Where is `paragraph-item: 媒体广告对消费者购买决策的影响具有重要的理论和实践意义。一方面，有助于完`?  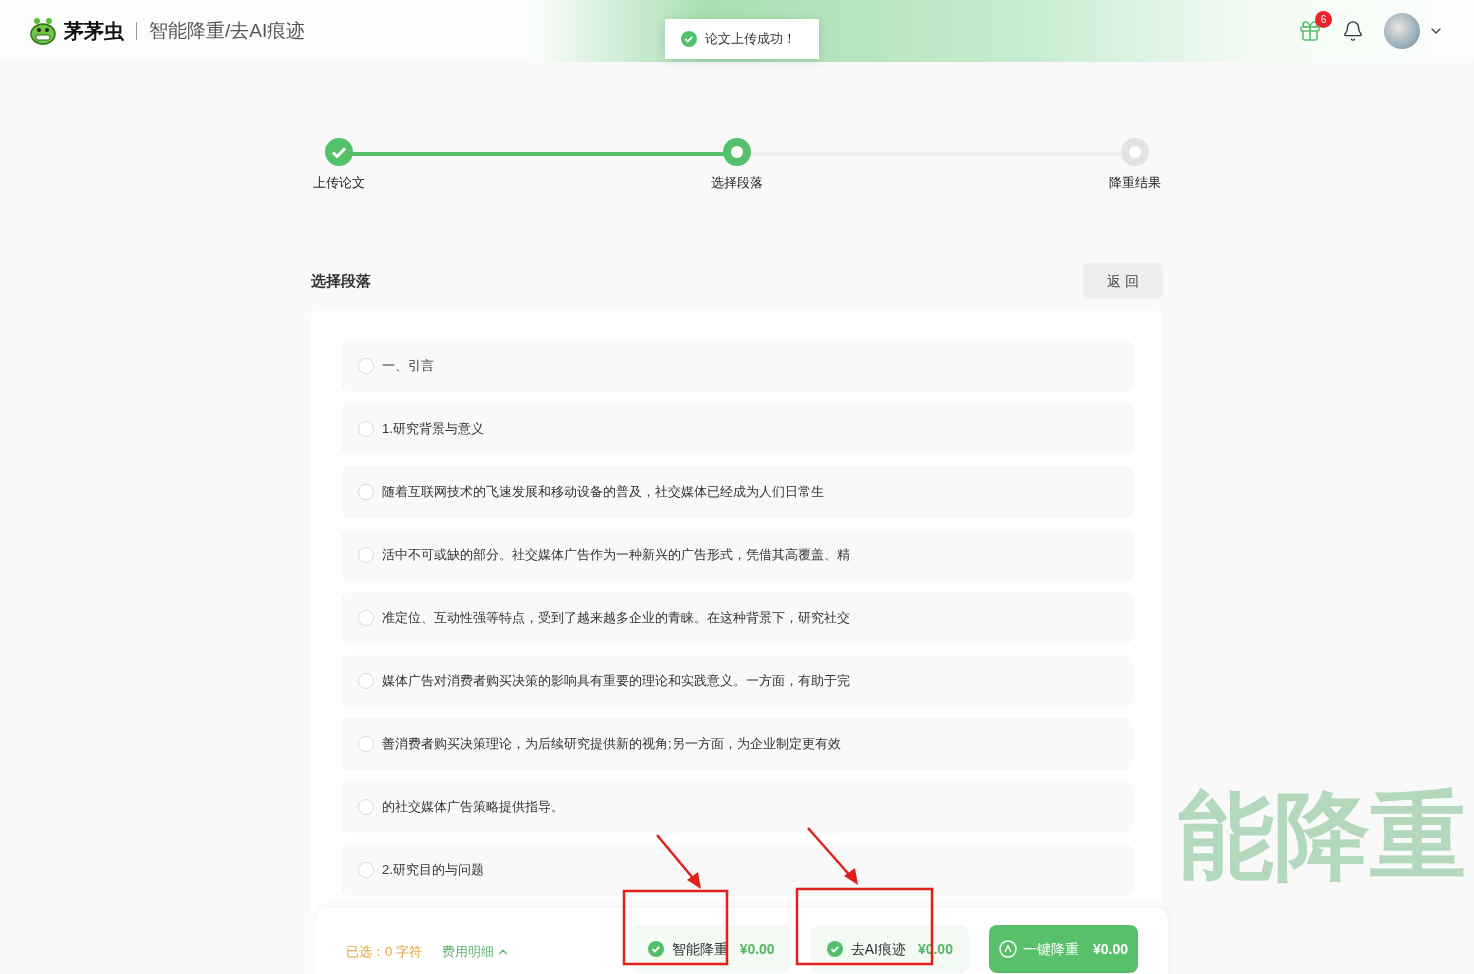 paragraph-item: 媒体广告对消费者购买决策的影响具有重要的理论和实践意义。一方面，有助于完 is located at coordinates (737, 681).